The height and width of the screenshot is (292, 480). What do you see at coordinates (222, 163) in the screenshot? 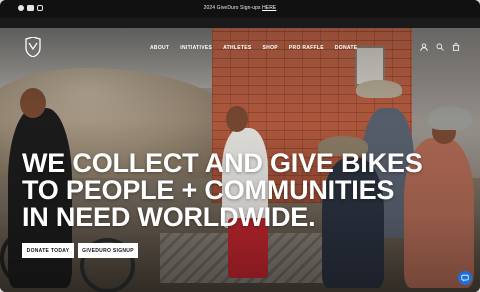
I see `headline-line: WE COLLECT AND GIVE BIKES` at bounding box center [222, 163].